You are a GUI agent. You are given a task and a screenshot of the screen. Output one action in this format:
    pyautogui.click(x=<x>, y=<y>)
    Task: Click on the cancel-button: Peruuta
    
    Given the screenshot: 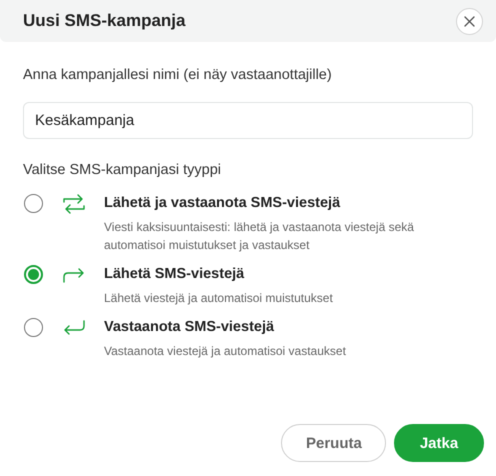 What is the action you would take?
    pyautogui.click(x=333, y=443)
    